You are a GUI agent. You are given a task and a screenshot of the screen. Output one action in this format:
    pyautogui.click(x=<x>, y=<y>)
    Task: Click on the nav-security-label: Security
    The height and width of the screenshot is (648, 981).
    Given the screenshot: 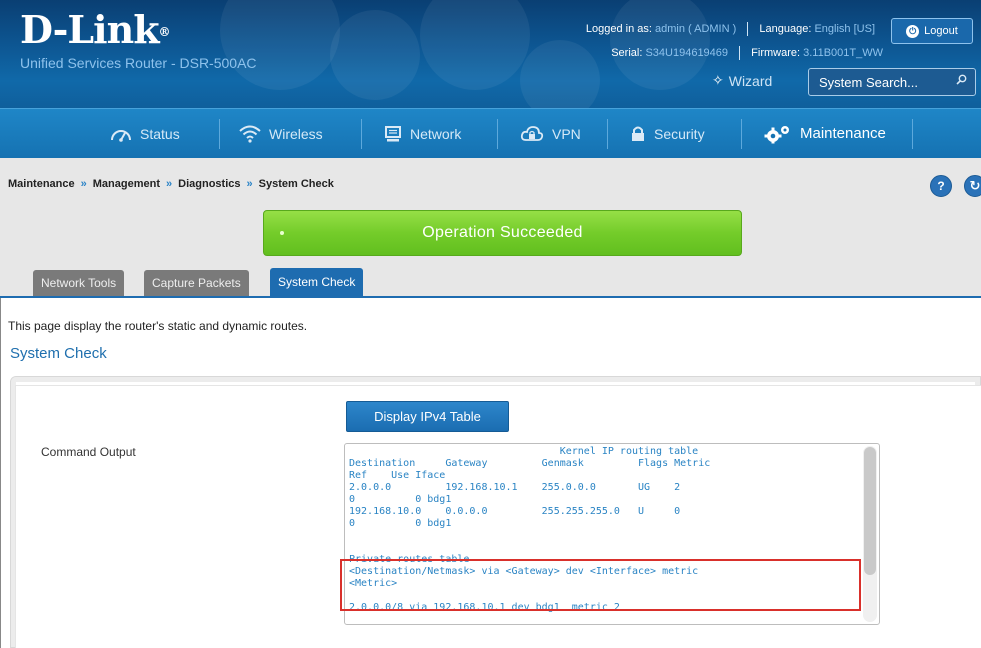 What is the action you would take?
    pyautogui.click(x=679, y=133)
    